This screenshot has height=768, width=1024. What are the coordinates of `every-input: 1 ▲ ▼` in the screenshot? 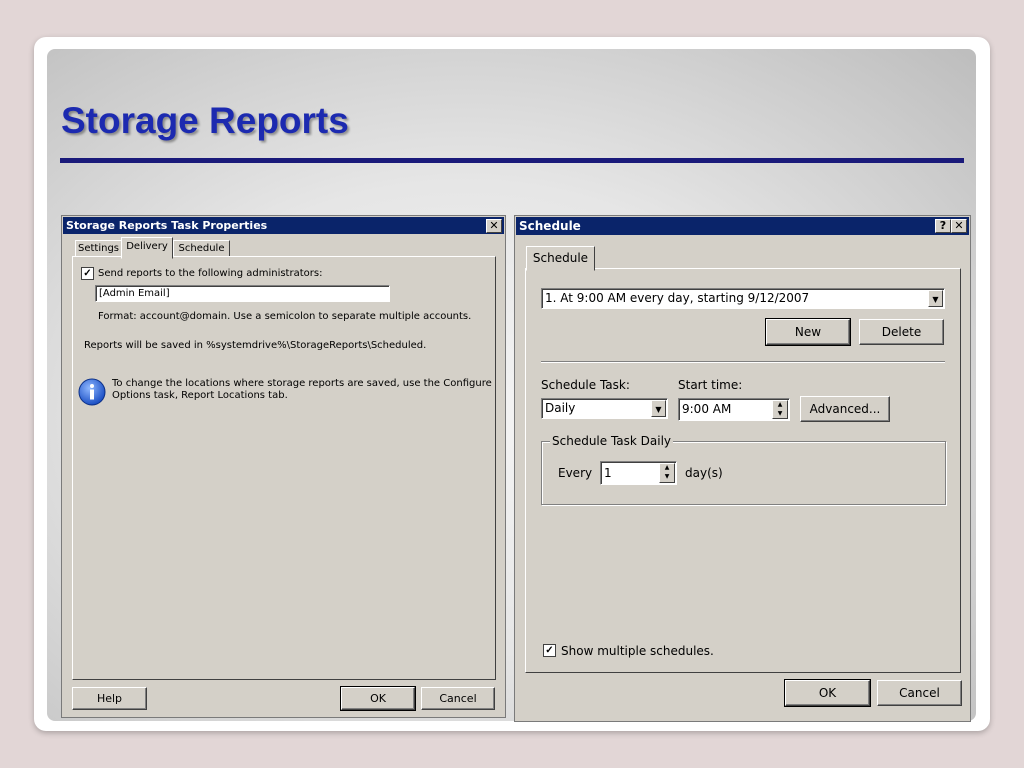 It's located at (638, 473).